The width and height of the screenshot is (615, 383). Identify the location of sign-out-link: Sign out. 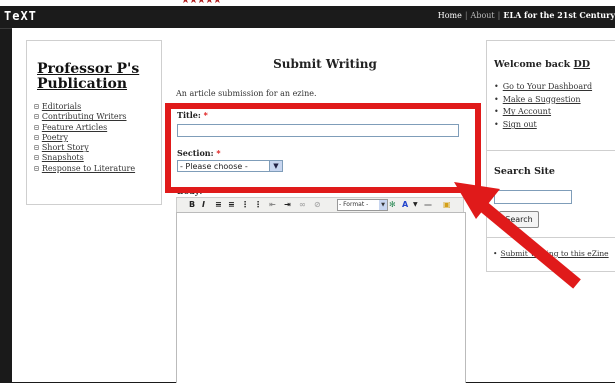
(520, 124).